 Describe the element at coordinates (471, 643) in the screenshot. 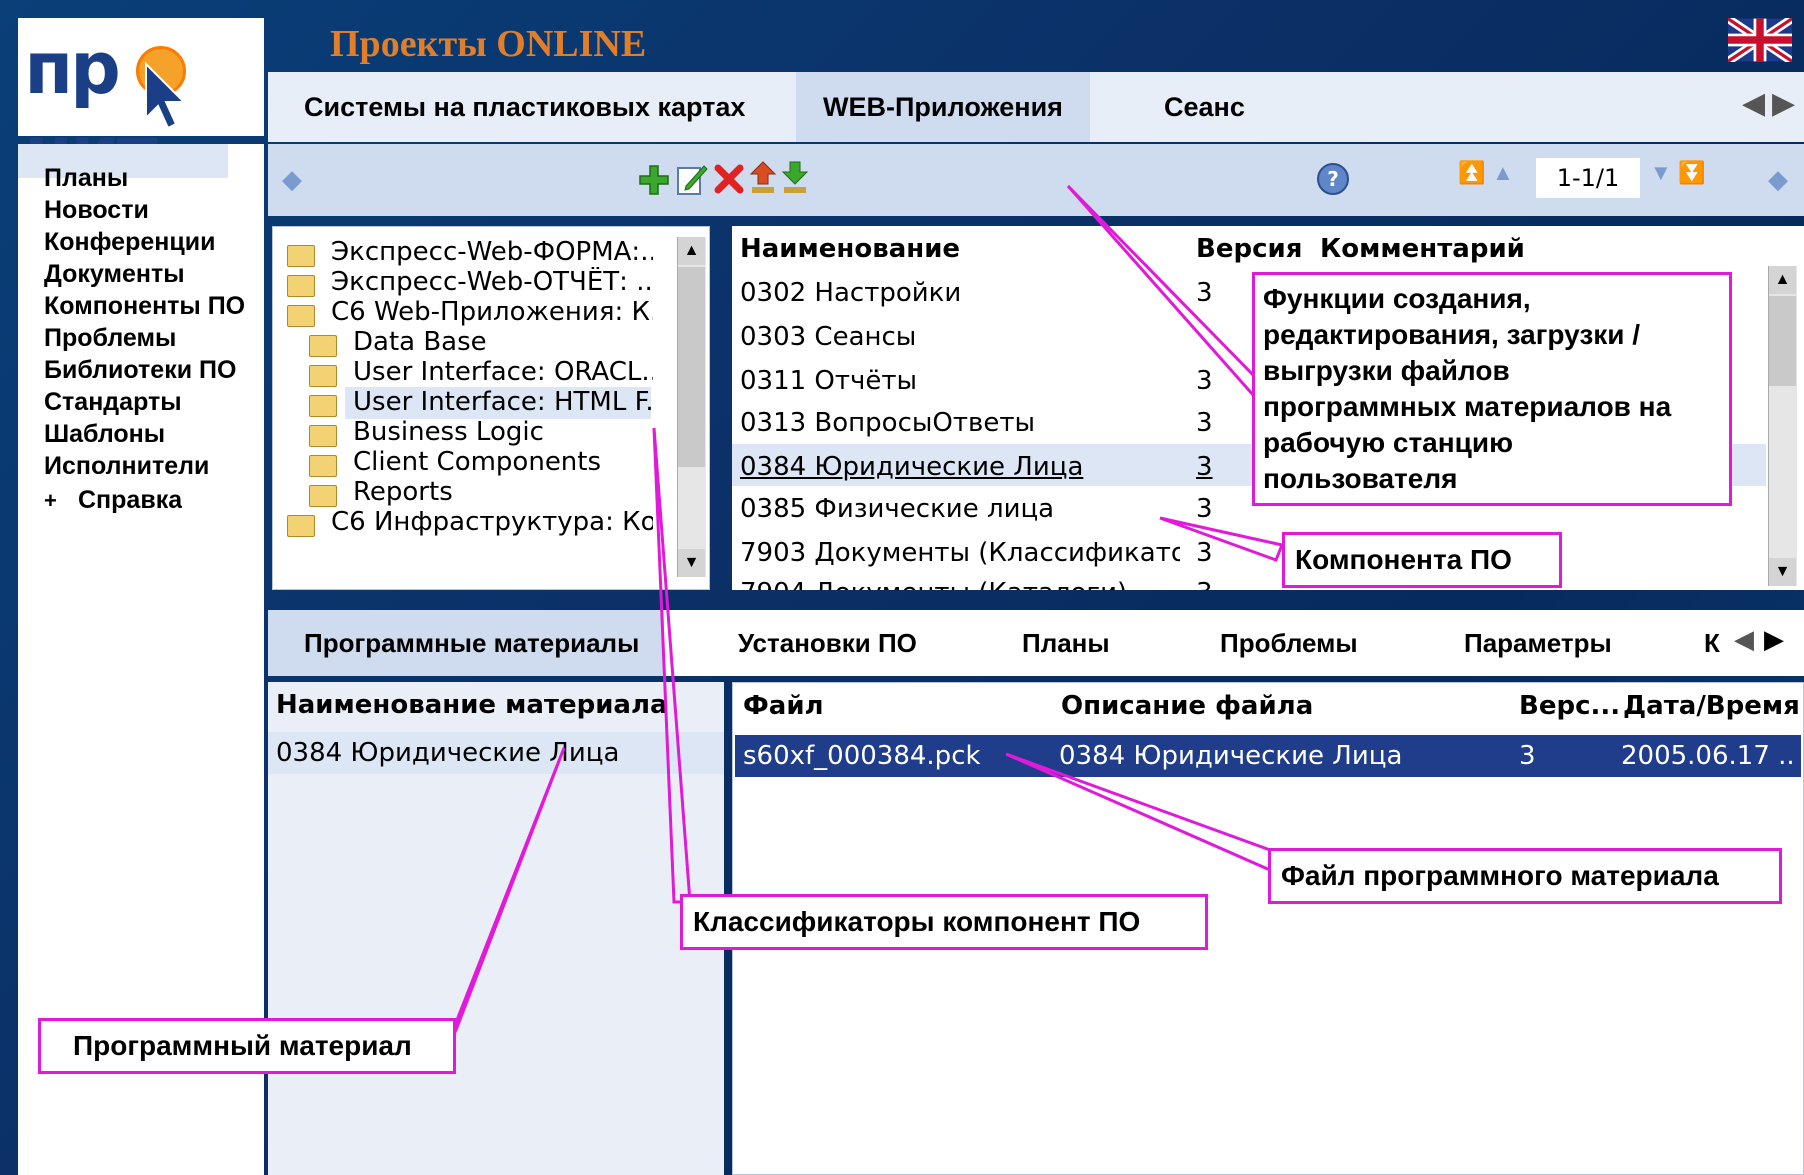

I see `tab-program-materials: Программные материалы` at that location.